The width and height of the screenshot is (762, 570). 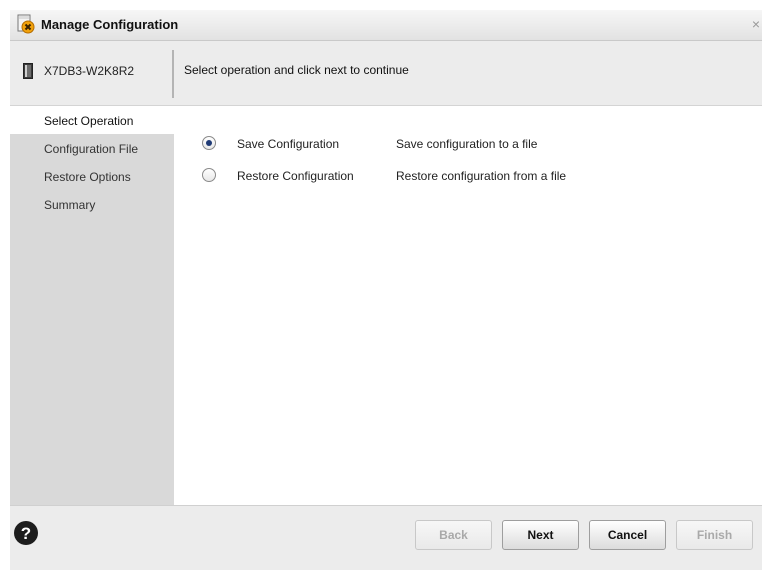 I want to click on server-name: X7DB3-W2K8R2, so click(x=89, y=71).